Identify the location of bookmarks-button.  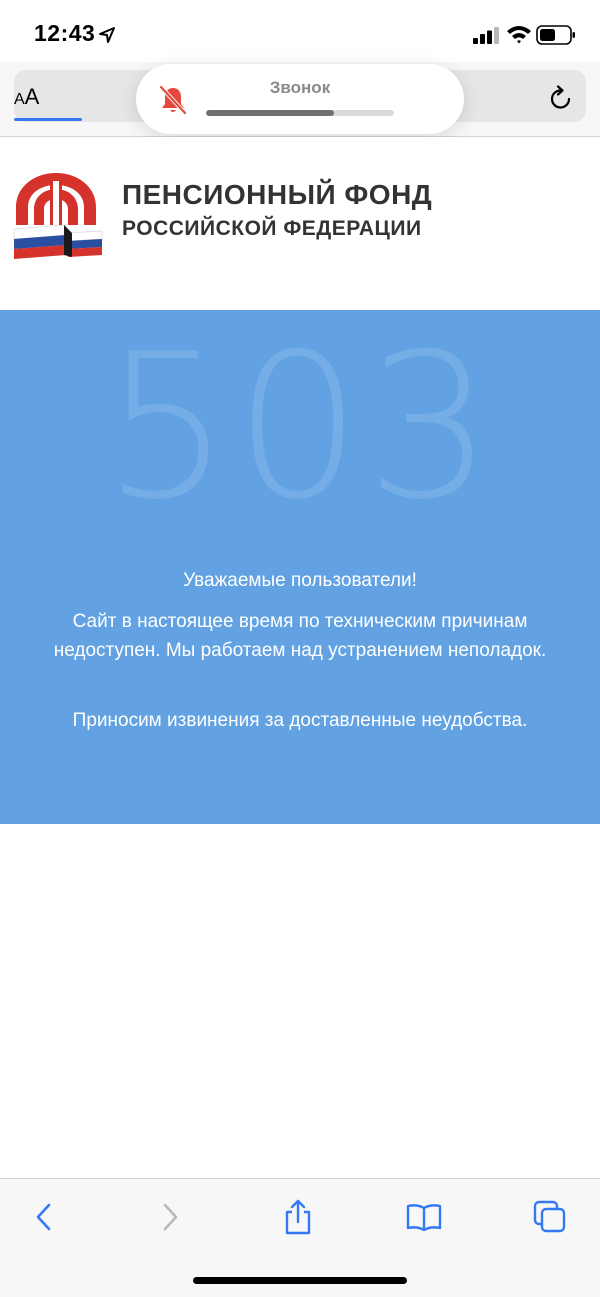
(424, 1217).